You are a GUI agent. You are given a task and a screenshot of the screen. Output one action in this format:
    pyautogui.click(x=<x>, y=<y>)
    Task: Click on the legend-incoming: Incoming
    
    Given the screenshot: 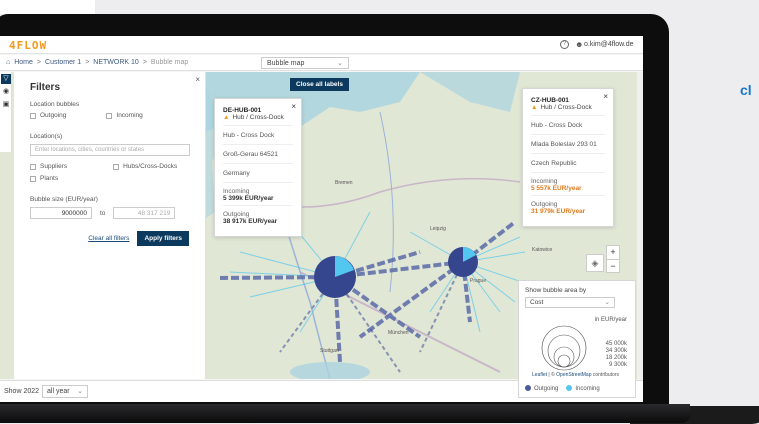 What is the action you would take?
    pyautogui.click(x=582, y=388)
    